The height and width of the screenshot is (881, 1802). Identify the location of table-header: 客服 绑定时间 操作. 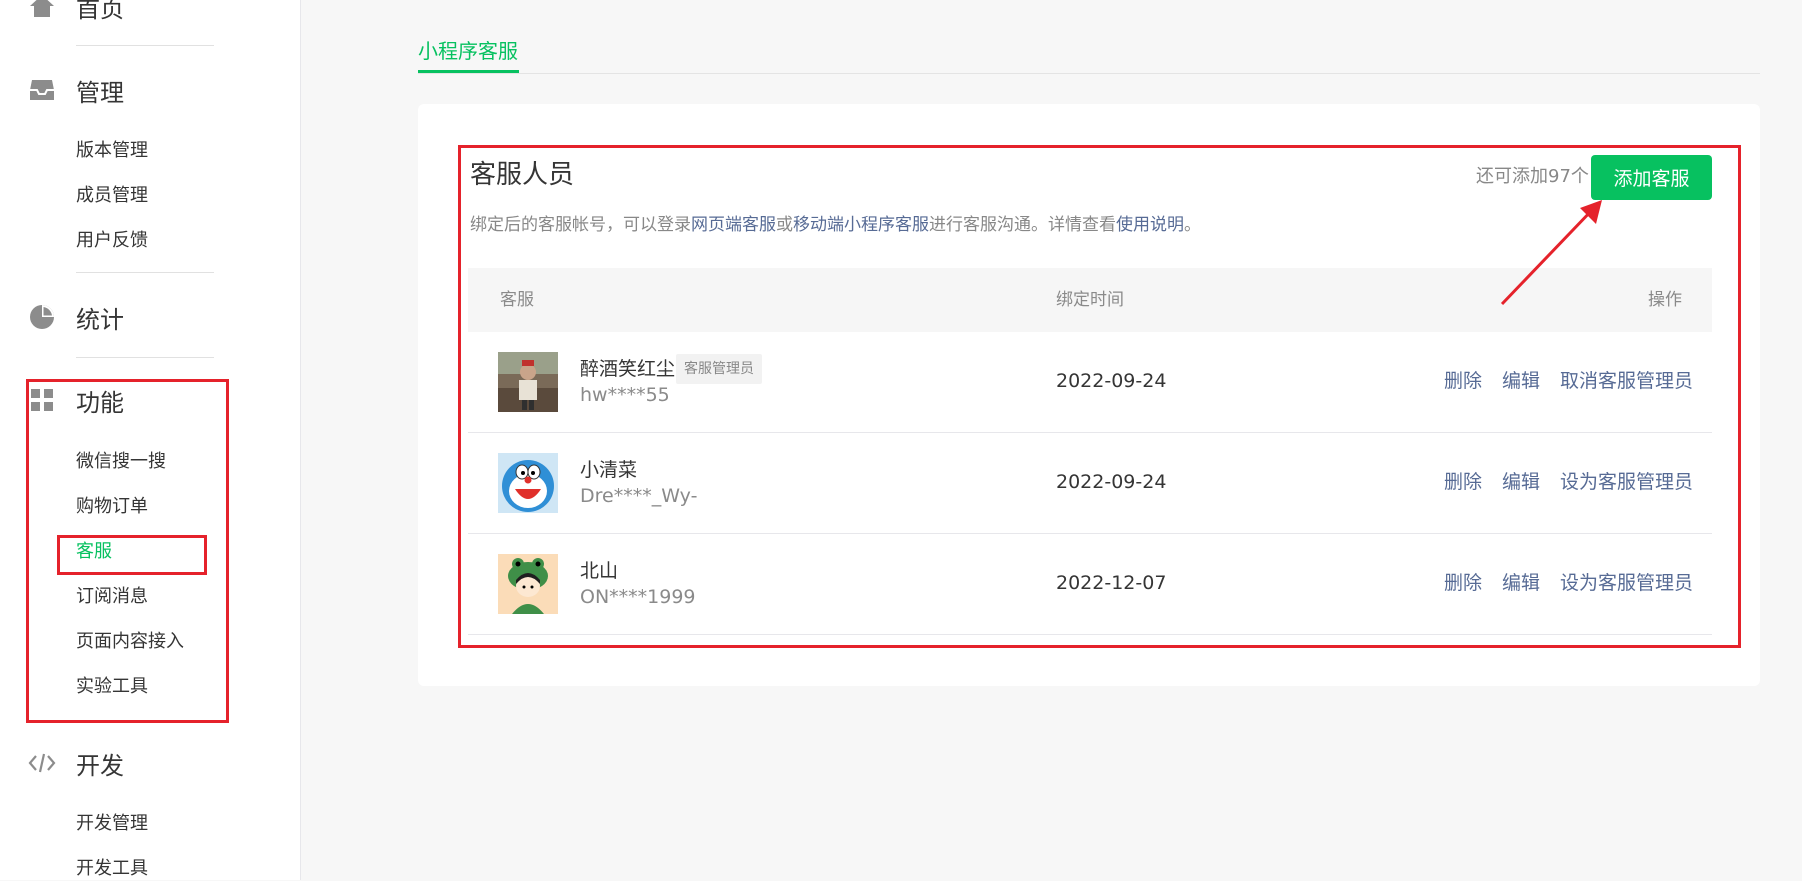
(1090, 300).